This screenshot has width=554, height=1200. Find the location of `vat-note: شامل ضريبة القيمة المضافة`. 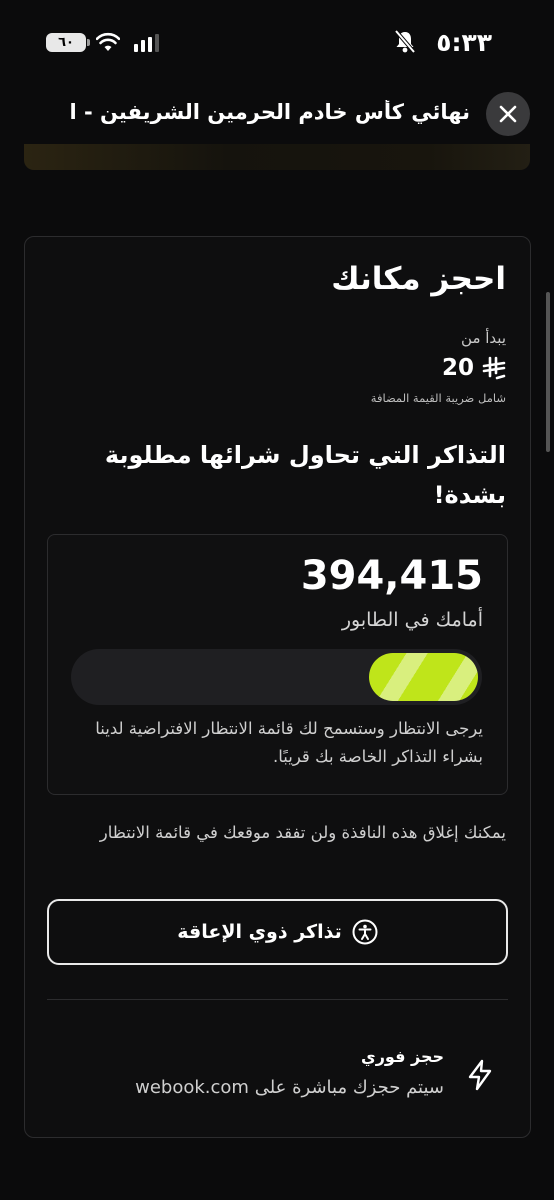

vat-note: شامل ضريبة القيمة المضافة is located at coordinates (438, 398).